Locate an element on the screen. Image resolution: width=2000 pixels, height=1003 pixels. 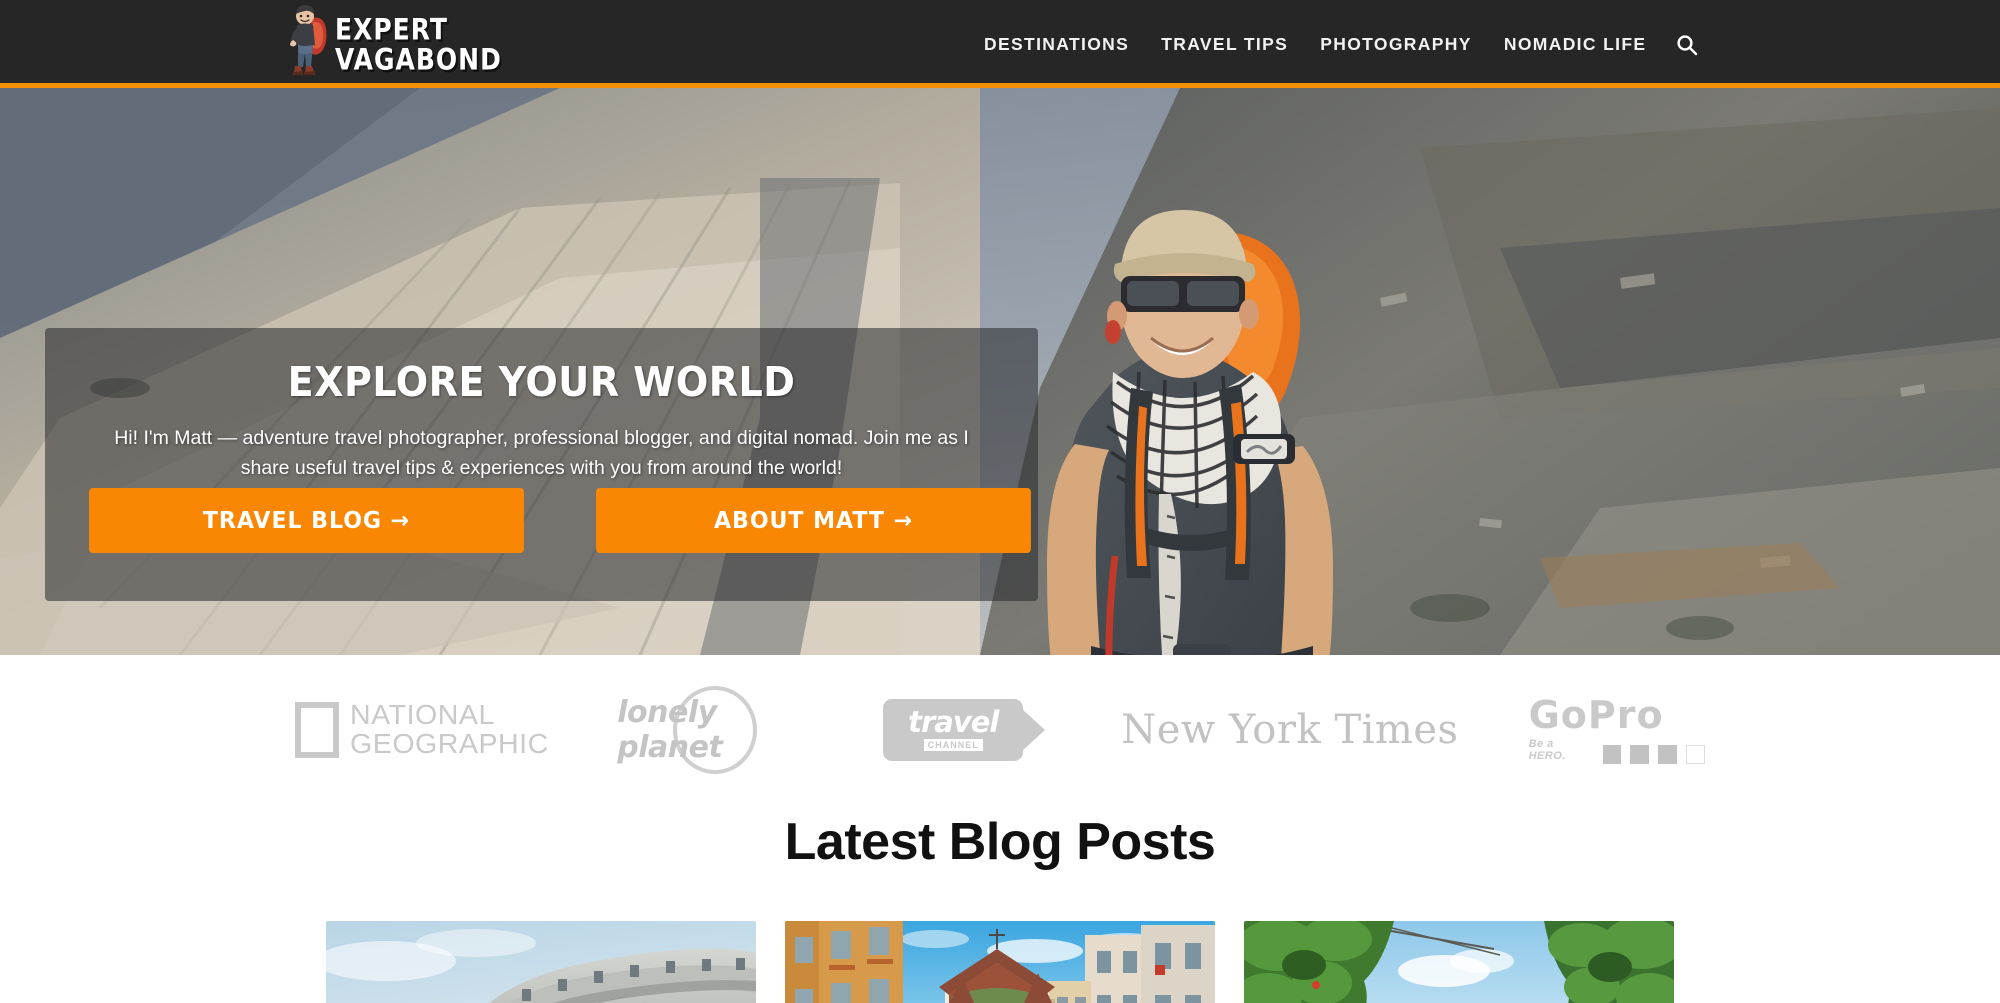
nyt-wordmark: New York Times is located at coordinates (1290, 729).